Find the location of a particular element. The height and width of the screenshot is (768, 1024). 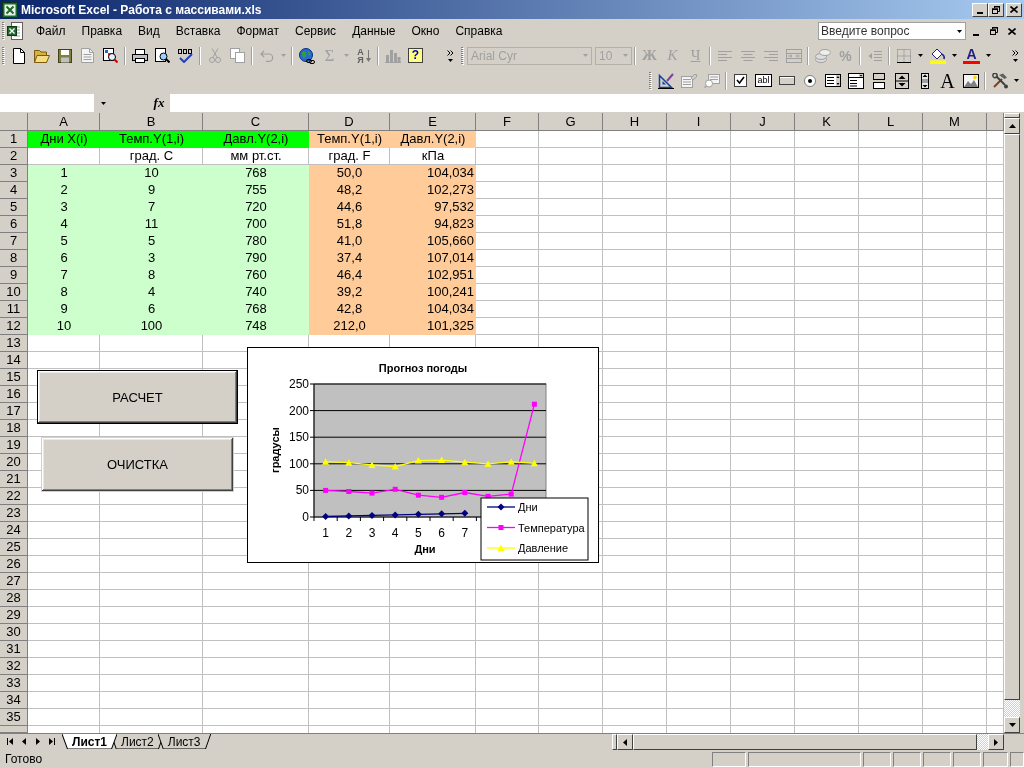

column-header: H is located at coordinates (635, 122).